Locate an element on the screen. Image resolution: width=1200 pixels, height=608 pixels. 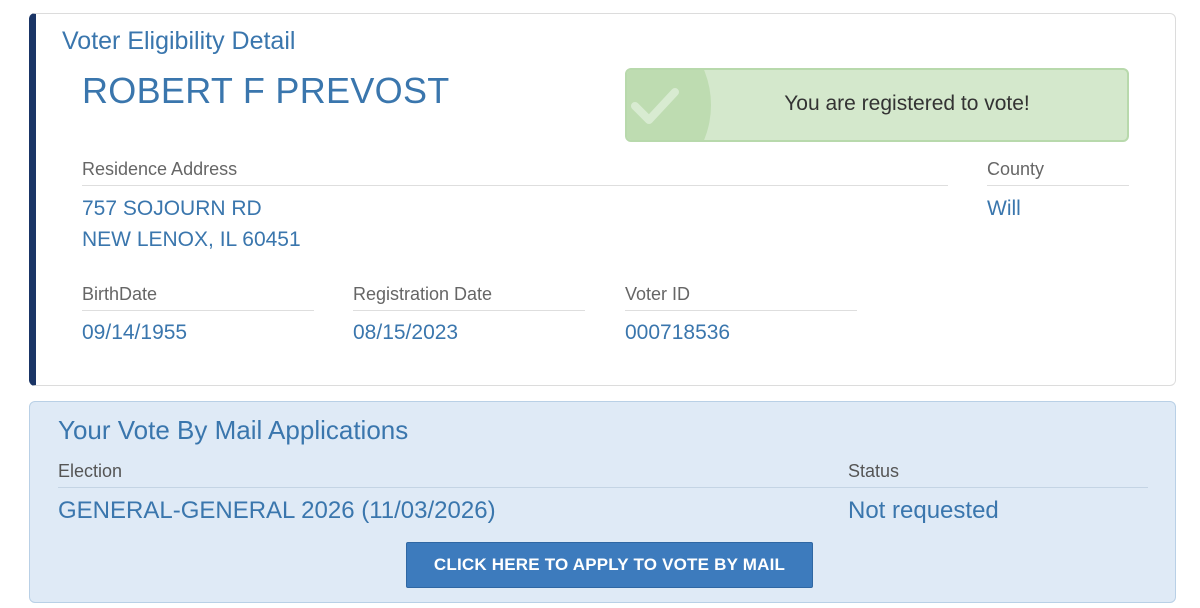
county-label: County is located at coordinates (1058, 172).